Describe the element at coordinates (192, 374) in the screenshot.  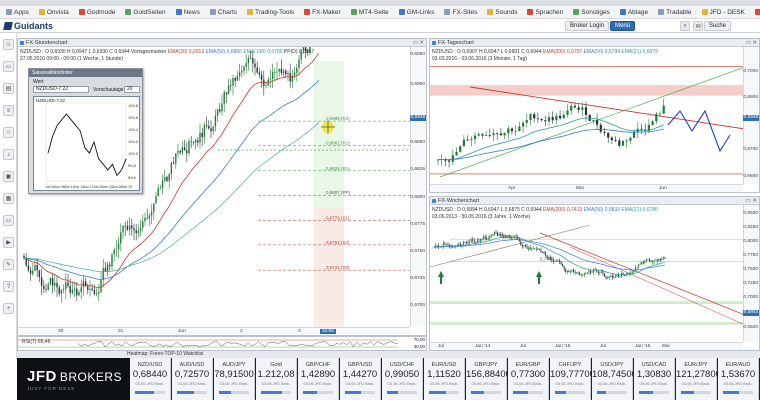
I see `ticker-bid: 0,72570` at that location.